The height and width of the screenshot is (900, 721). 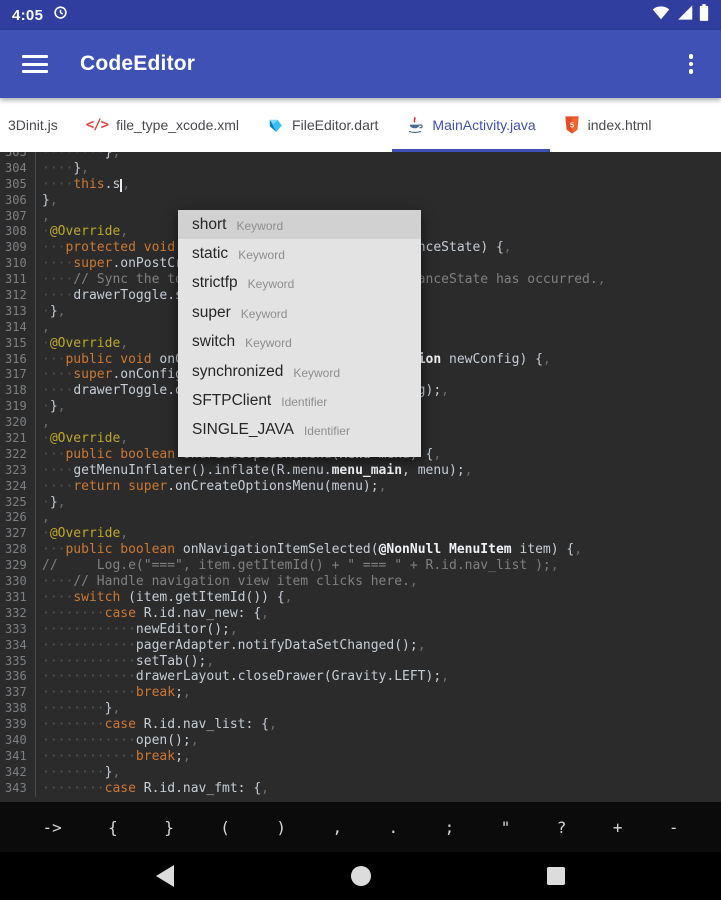 I want to click on autocomplete-item-kind: Identifier, so click(x=304, y=402).